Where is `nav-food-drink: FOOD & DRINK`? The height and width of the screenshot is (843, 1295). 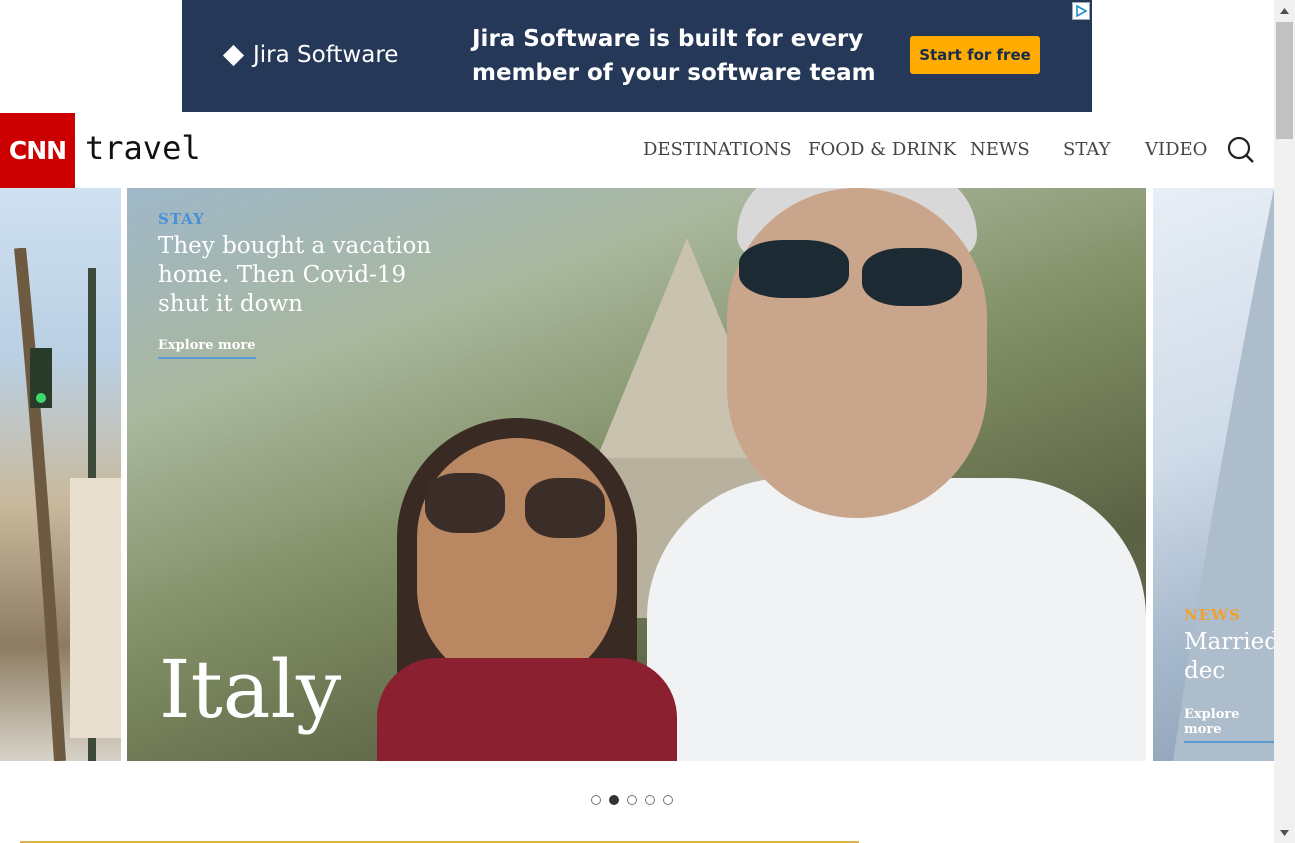 nav-food-drink: FOOD & DRINK is located at coordinates (882, 149).